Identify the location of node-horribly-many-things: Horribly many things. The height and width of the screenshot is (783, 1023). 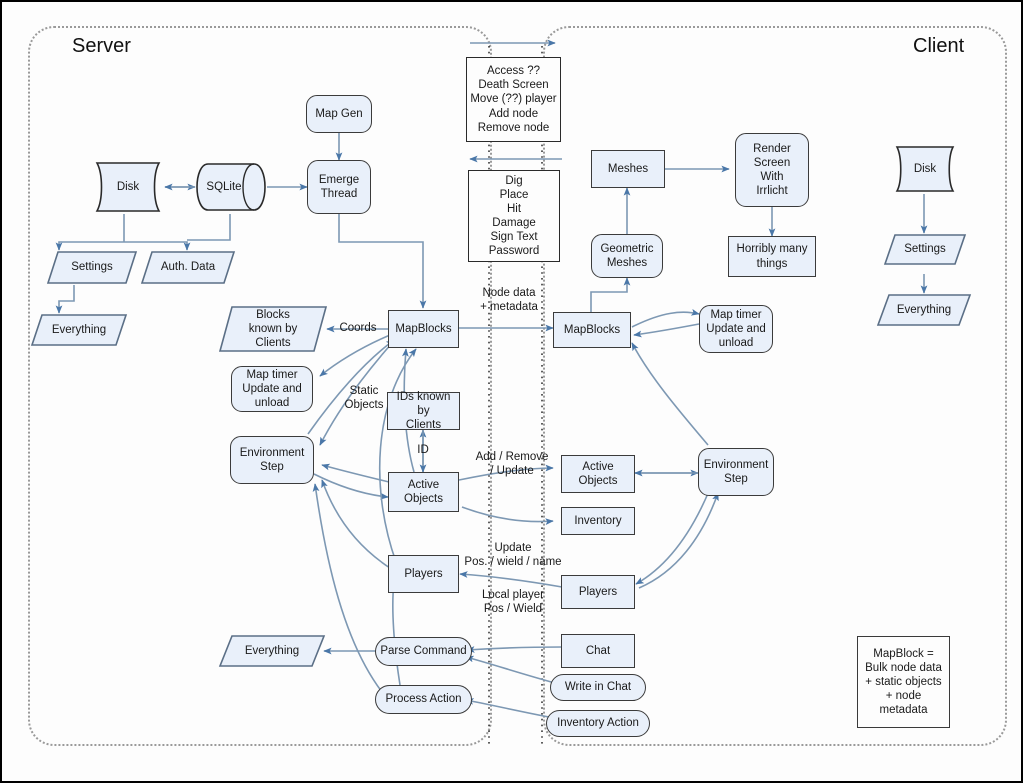
(772, 256).